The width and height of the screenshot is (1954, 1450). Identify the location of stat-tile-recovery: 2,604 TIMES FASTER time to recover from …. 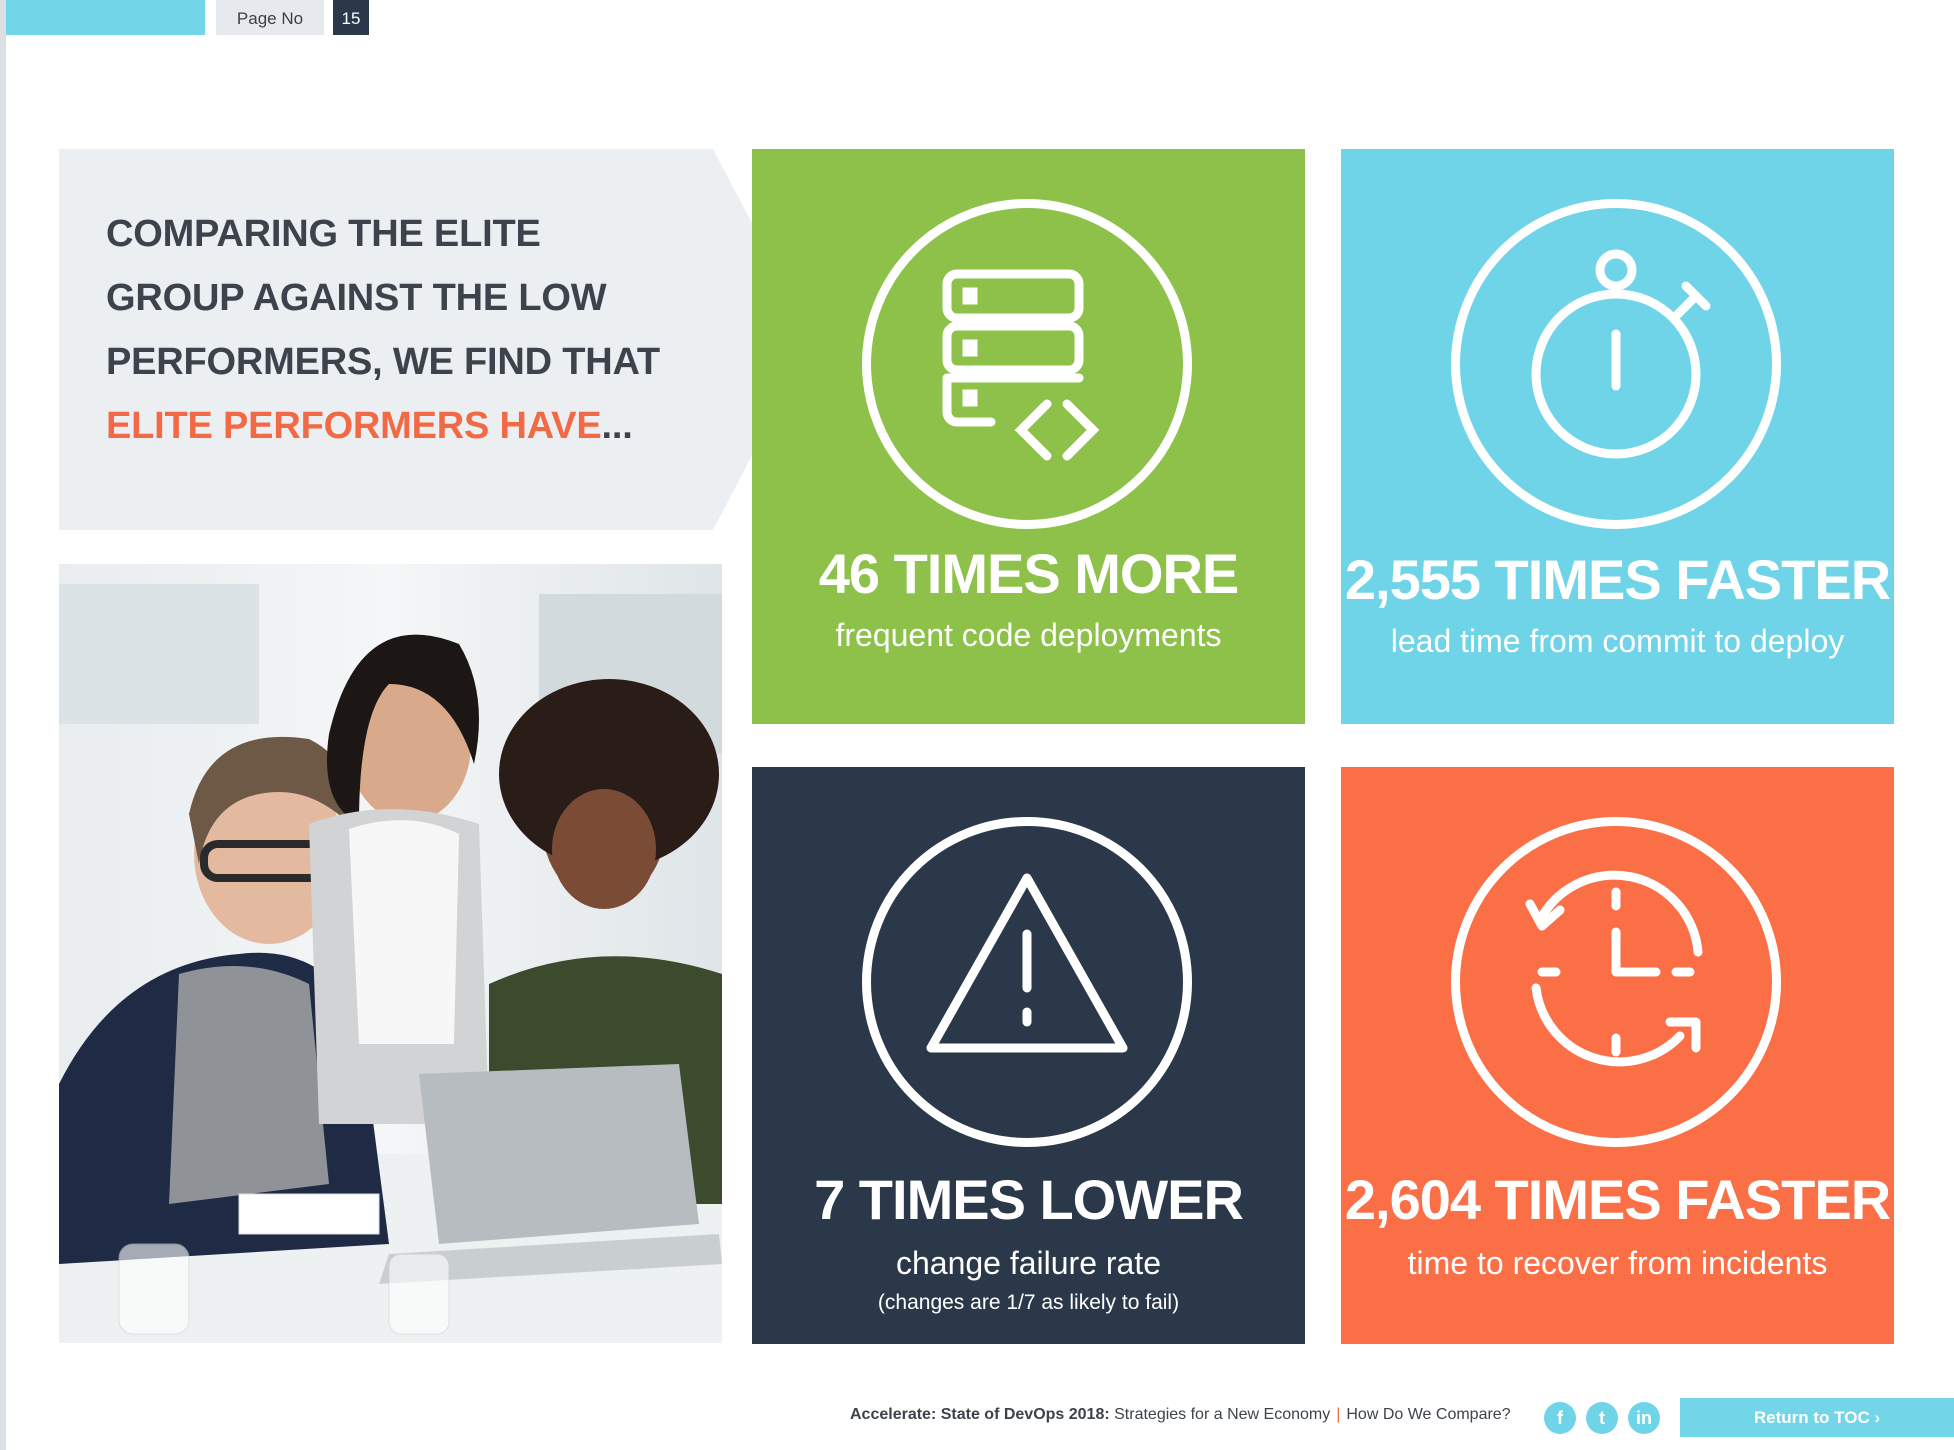
(1617, 1055).